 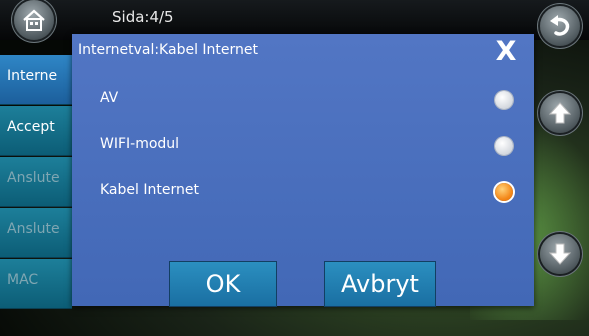 What do you see at coordinates (168, 50) in the screenshot?
I see `dialog-title: Internetval:Kabel Internet` at bounding box center [168, 50].